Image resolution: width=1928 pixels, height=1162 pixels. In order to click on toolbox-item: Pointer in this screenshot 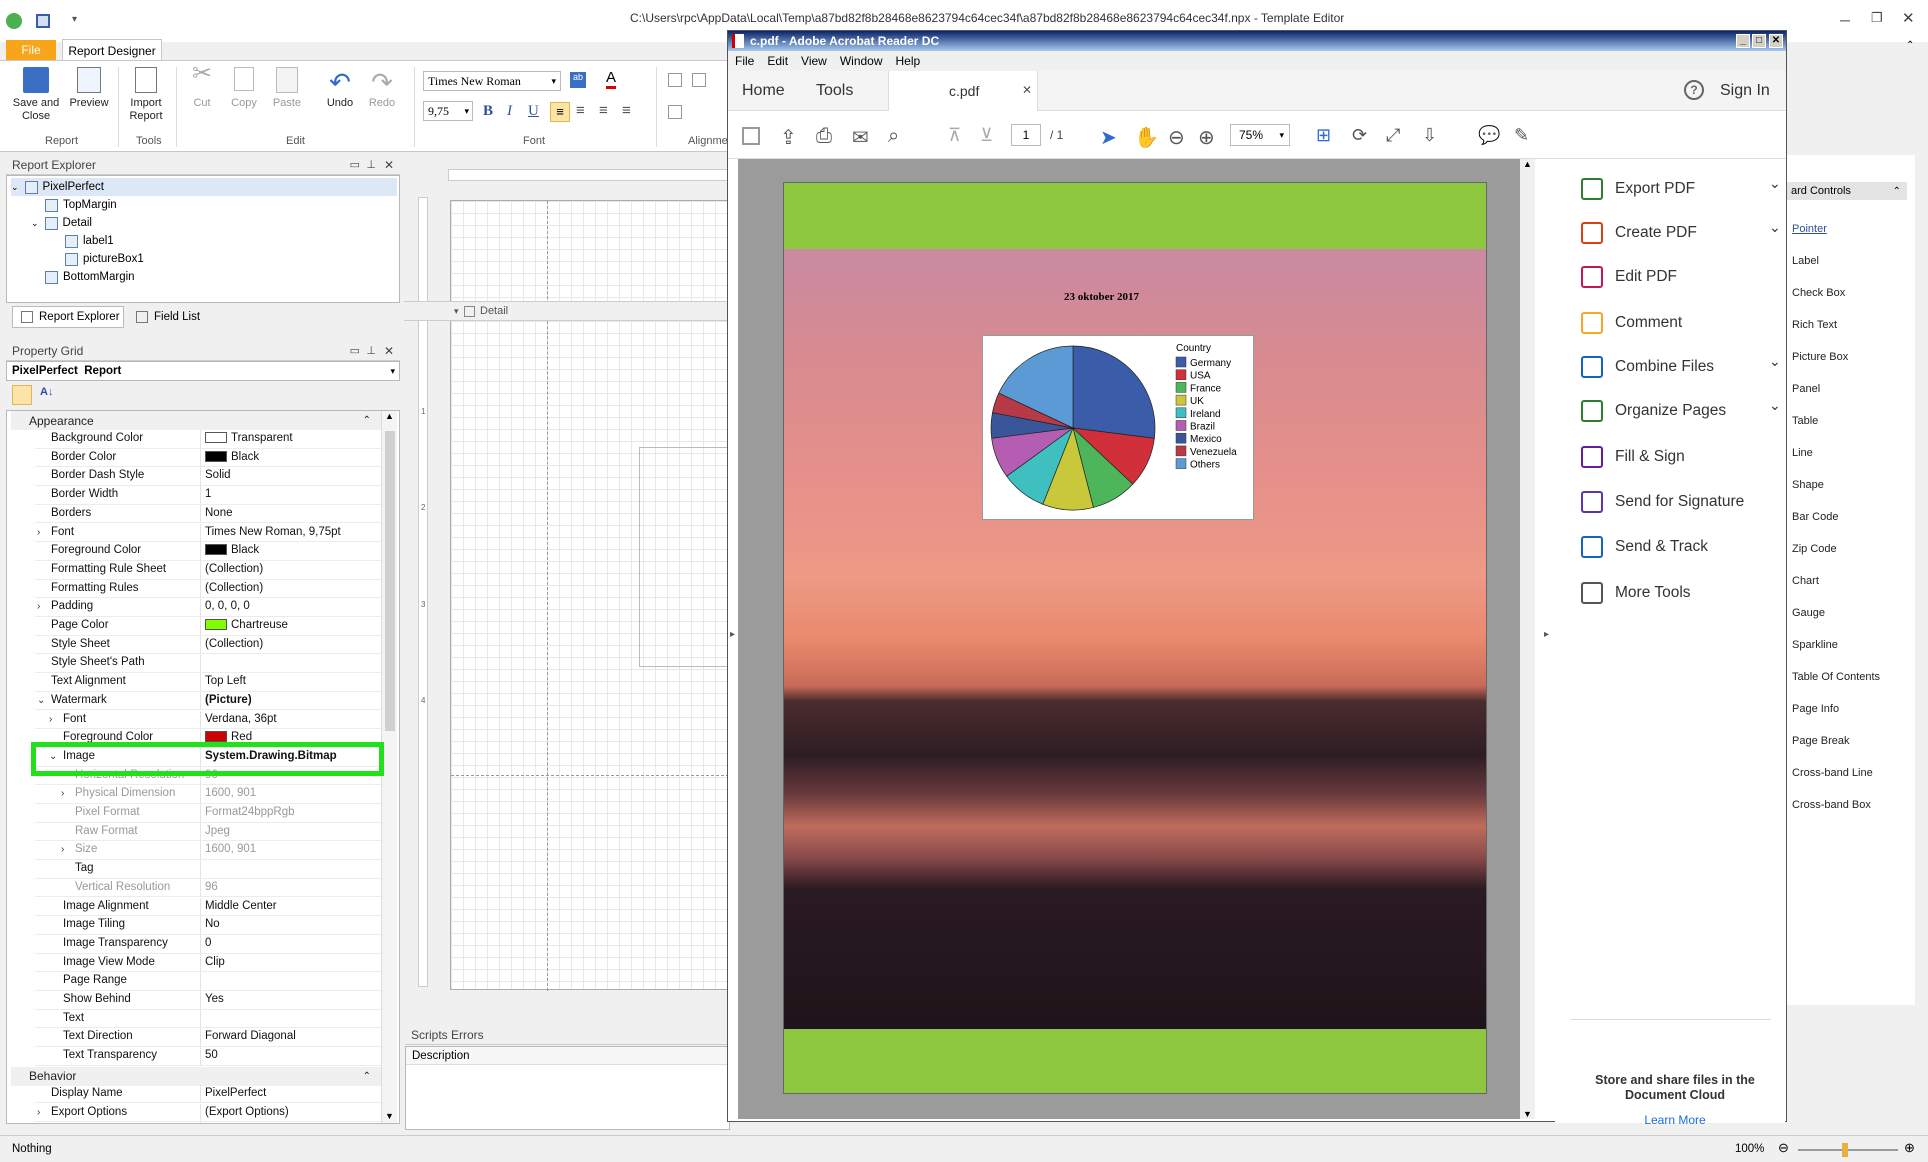, I will do `click(1809, 229)`.